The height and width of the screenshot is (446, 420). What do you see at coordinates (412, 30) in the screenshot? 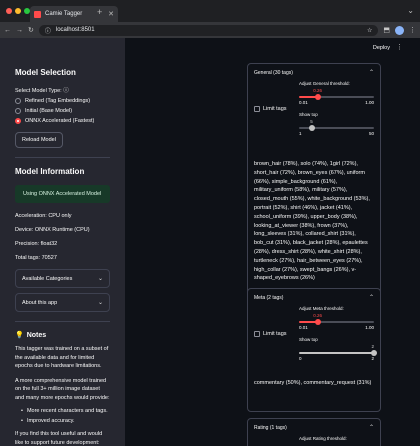
I see `browser-menu-icon: ⋮` at bounding box center [412, 30].